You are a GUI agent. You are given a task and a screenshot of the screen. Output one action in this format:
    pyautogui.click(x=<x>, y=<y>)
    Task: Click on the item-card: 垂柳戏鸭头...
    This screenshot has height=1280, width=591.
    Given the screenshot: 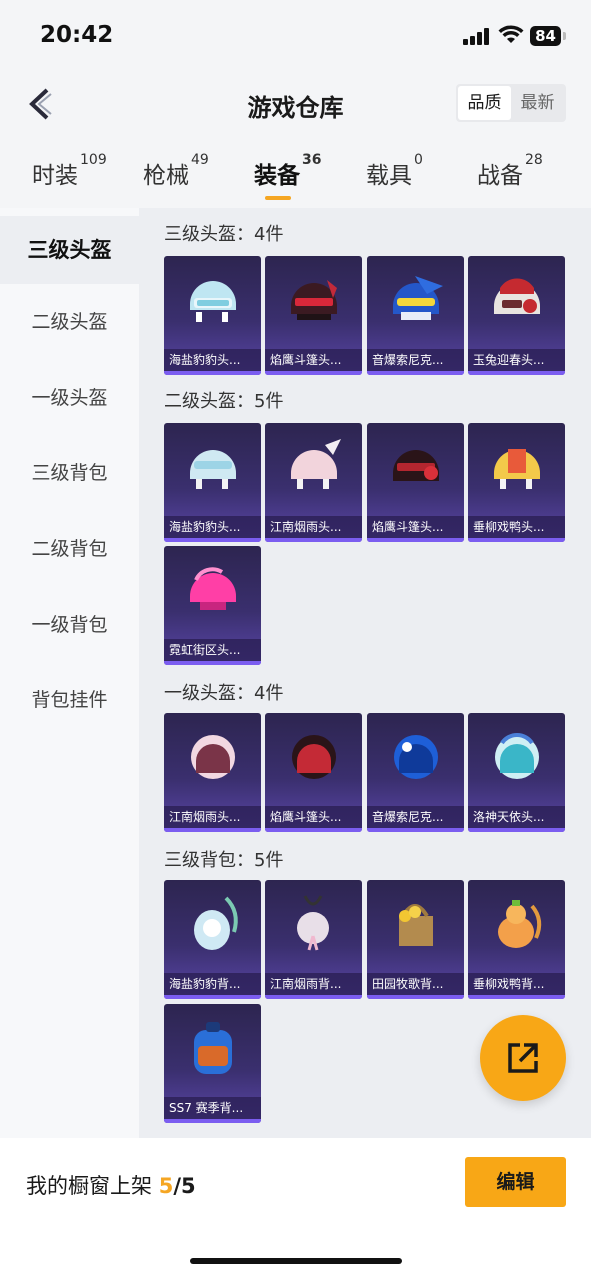 What is the action you would take?
    pyautogui.click(x=516, y=482)
    